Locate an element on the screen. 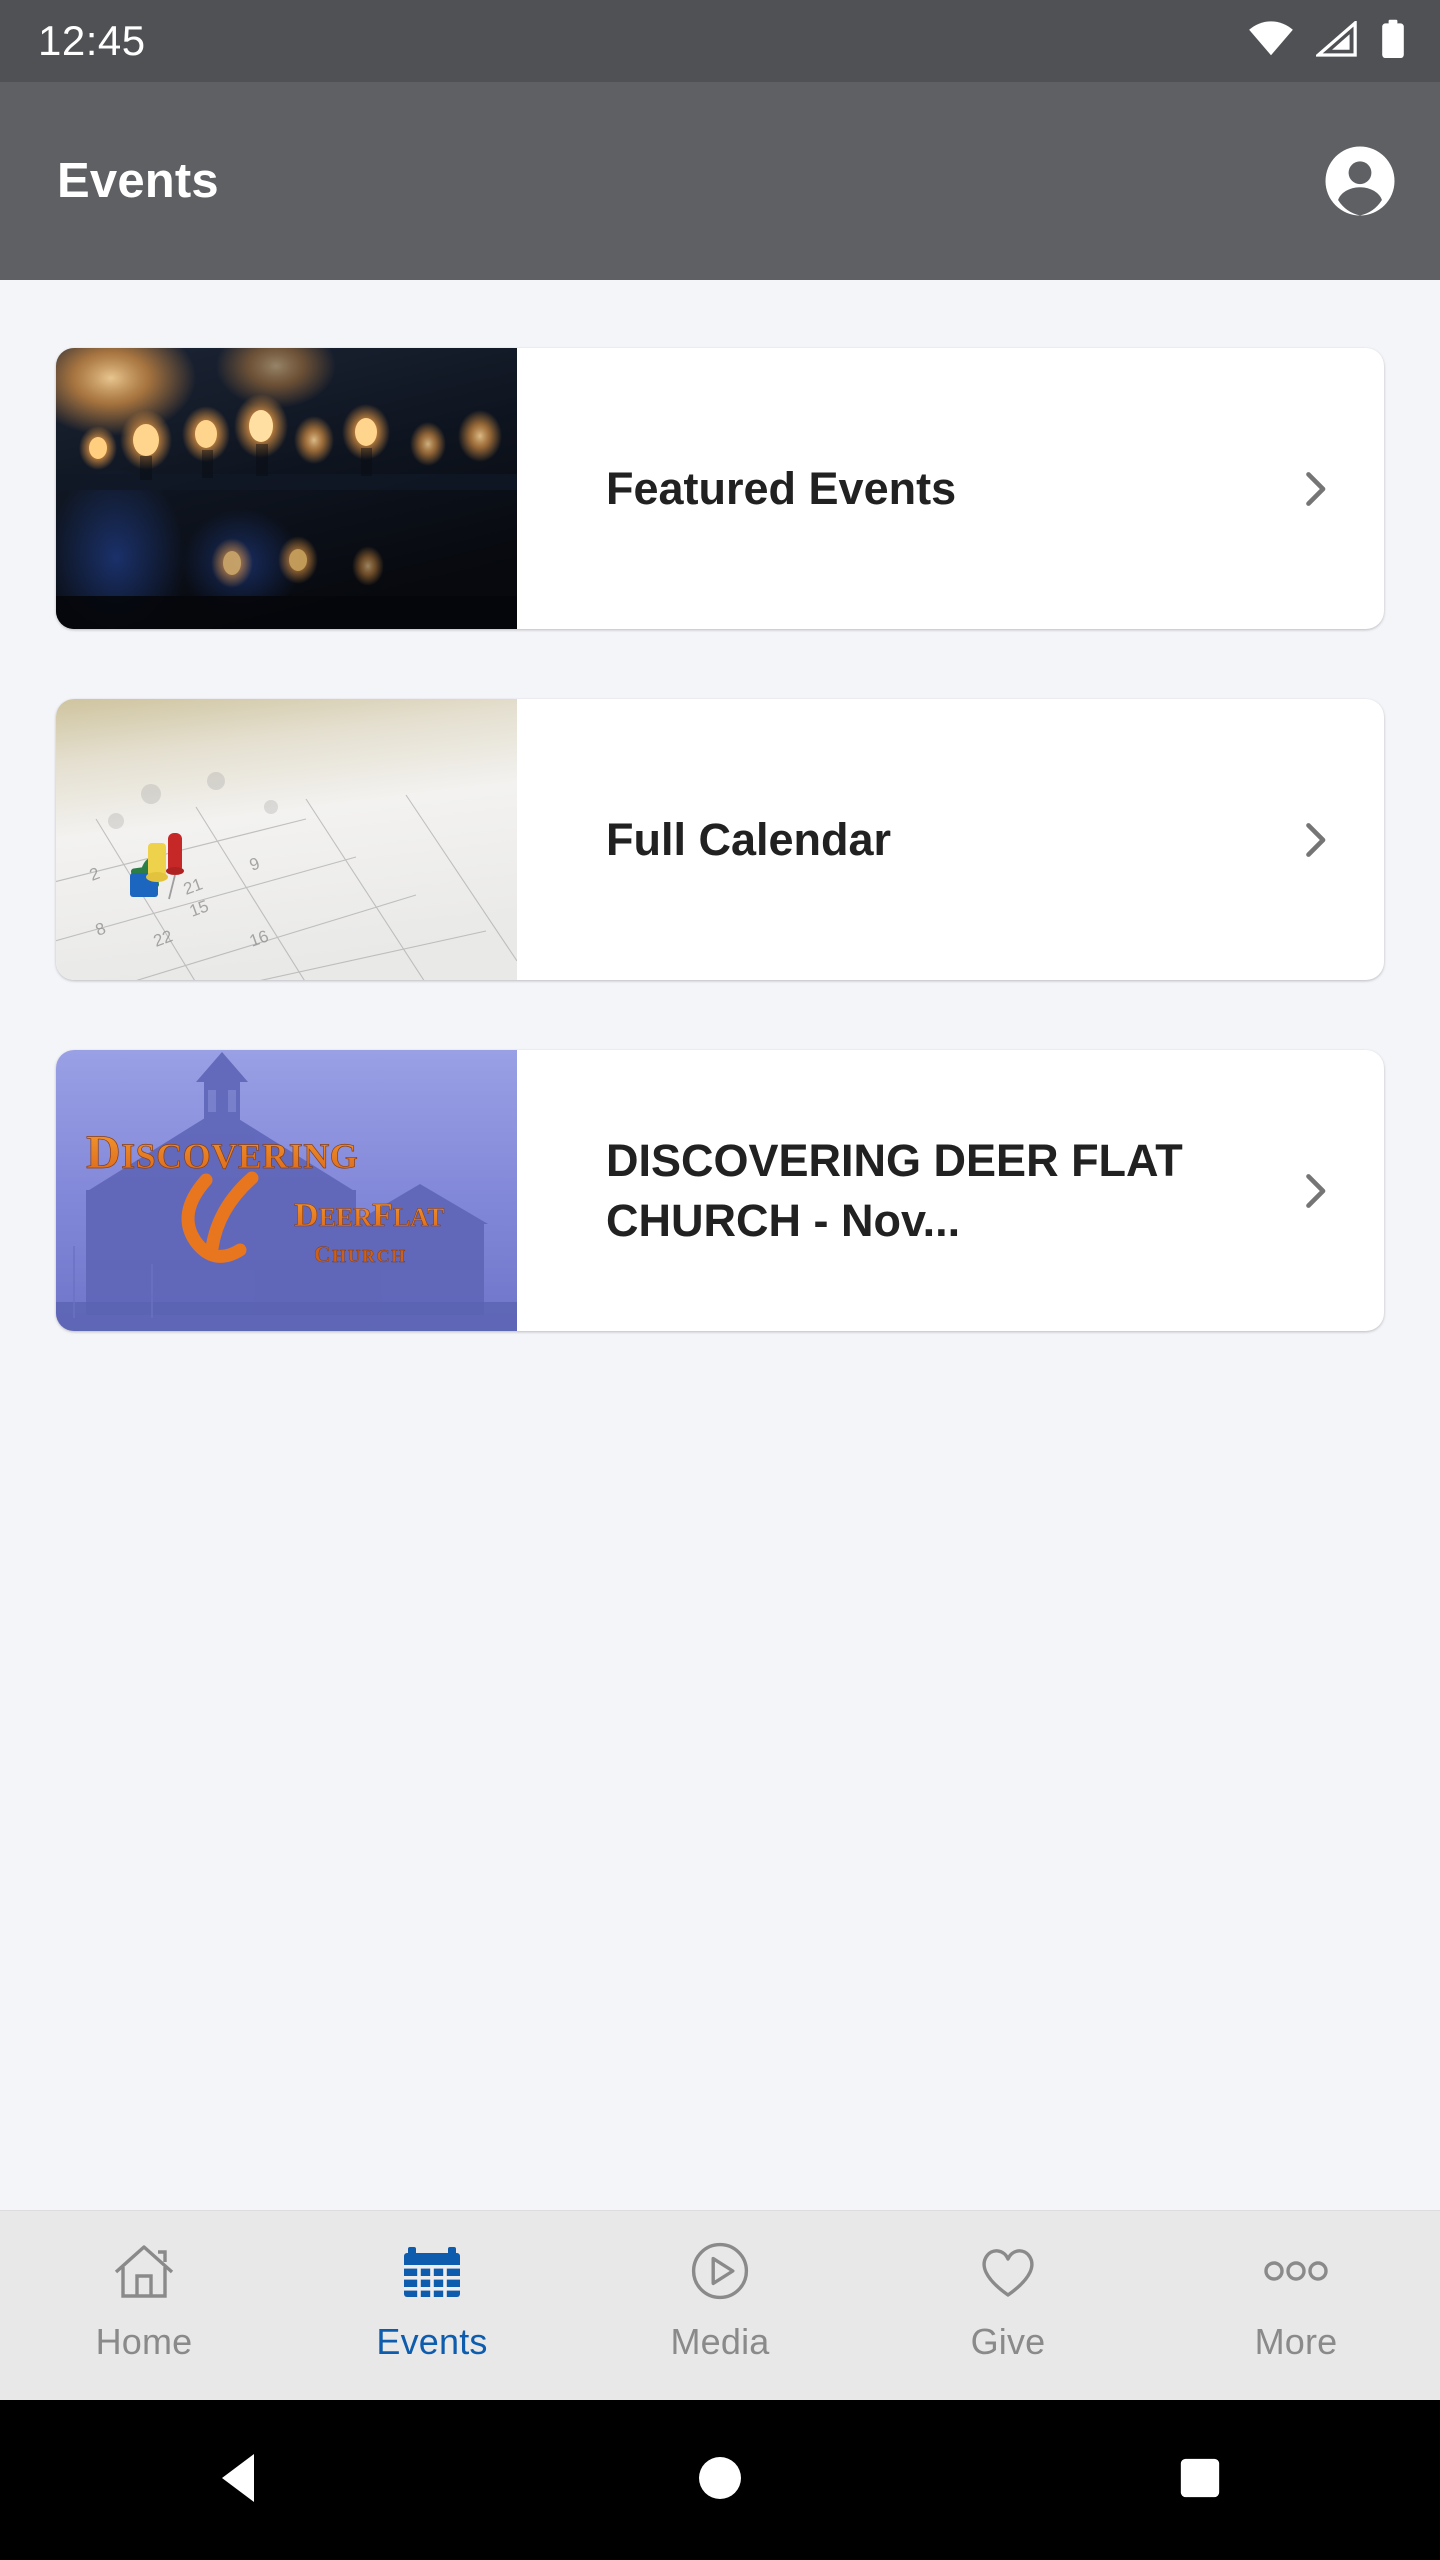  square-icon is located at coordinates (1200, 2480).